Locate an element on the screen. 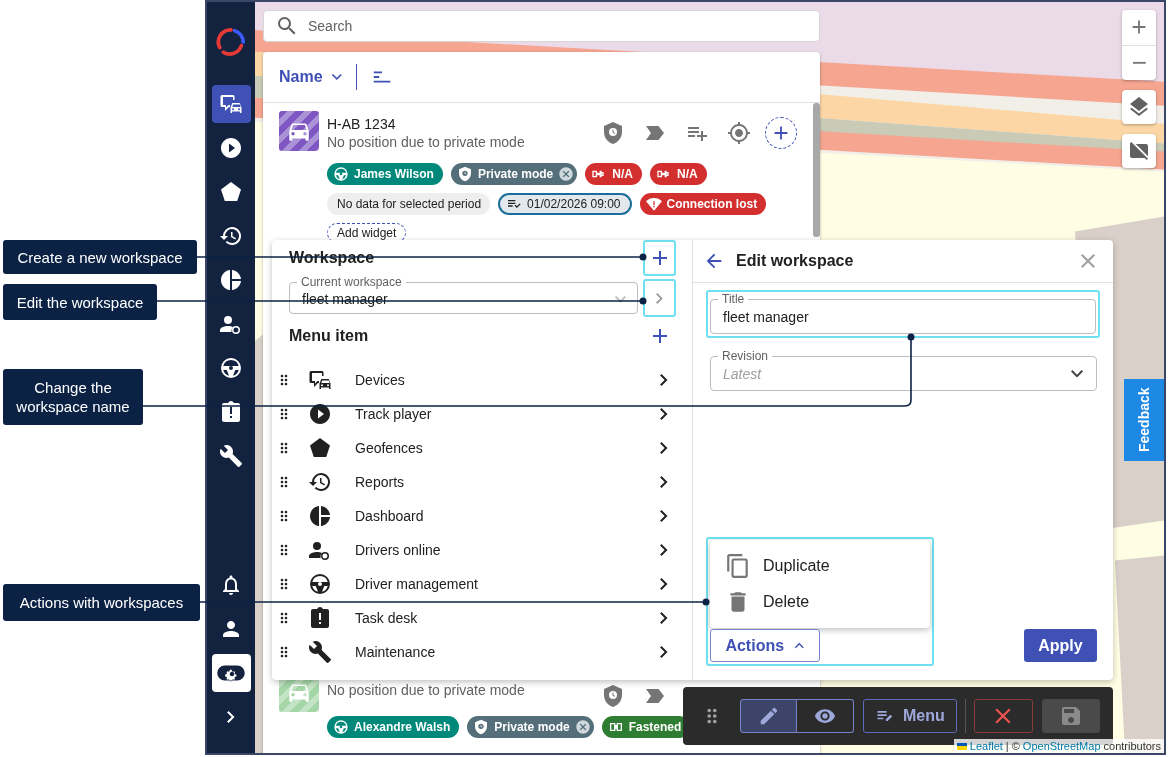 The width and height of the screenshot is (1168, 757). panel-title: Edit workspace is located at coordinates (795, 261).